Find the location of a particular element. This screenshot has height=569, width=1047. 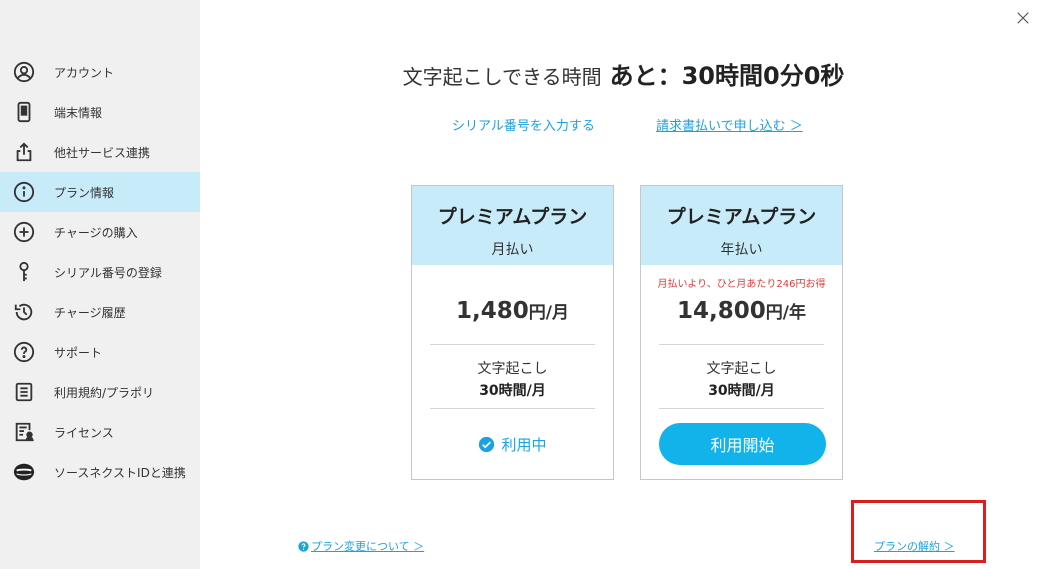

key-icon is located at coordinates (24, 272).